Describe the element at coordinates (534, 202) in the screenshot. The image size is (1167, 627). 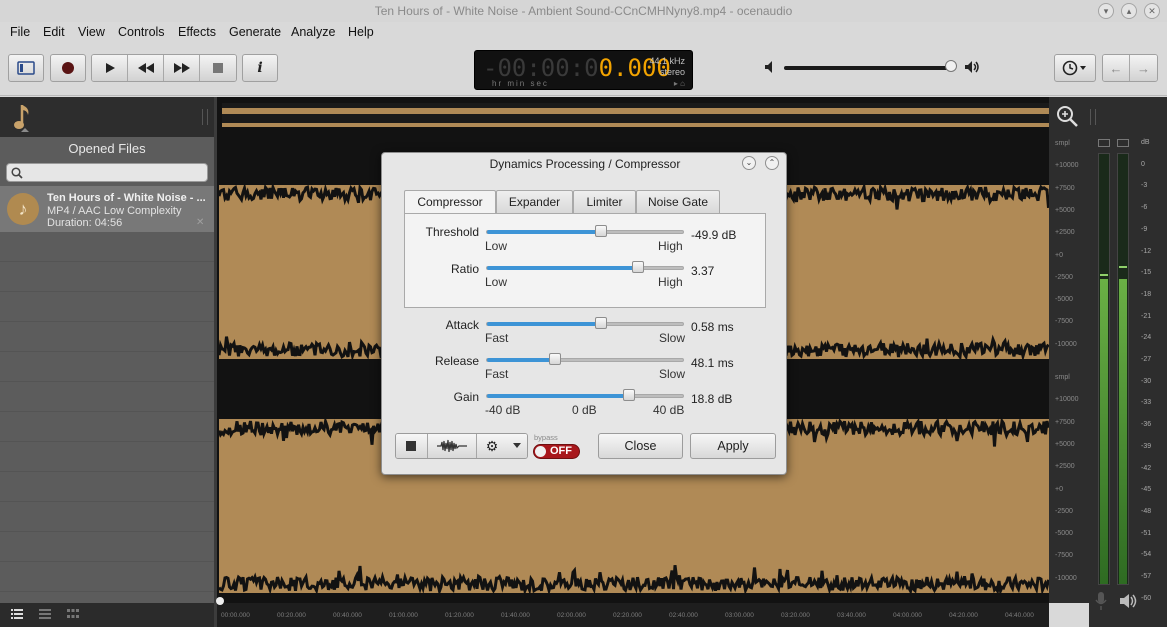
I see `tab-expander: Expander` at that location.